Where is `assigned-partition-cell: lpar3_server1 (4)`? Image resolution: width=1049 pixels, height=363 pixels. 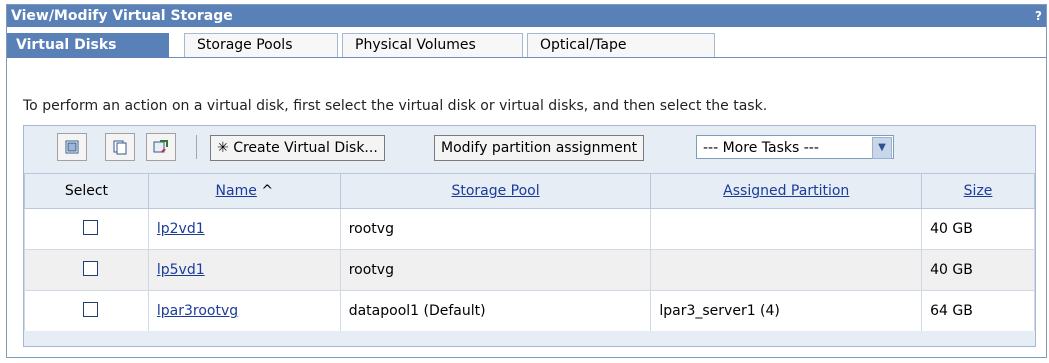 assigned-partition-cell: lpar3_server1 (4) is located at coordinates (786, 311).